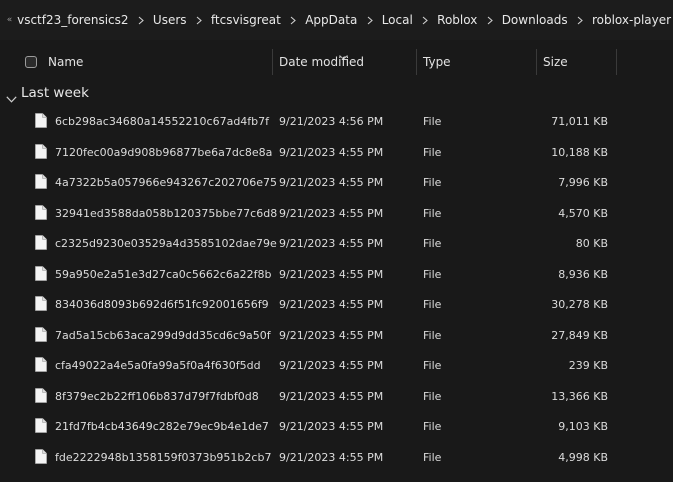 The height and width of the screenshot is (482, 673). I want to click on file-name: 6cb298ac34680a14552210c67ad4fb7f, so click(162, 121).